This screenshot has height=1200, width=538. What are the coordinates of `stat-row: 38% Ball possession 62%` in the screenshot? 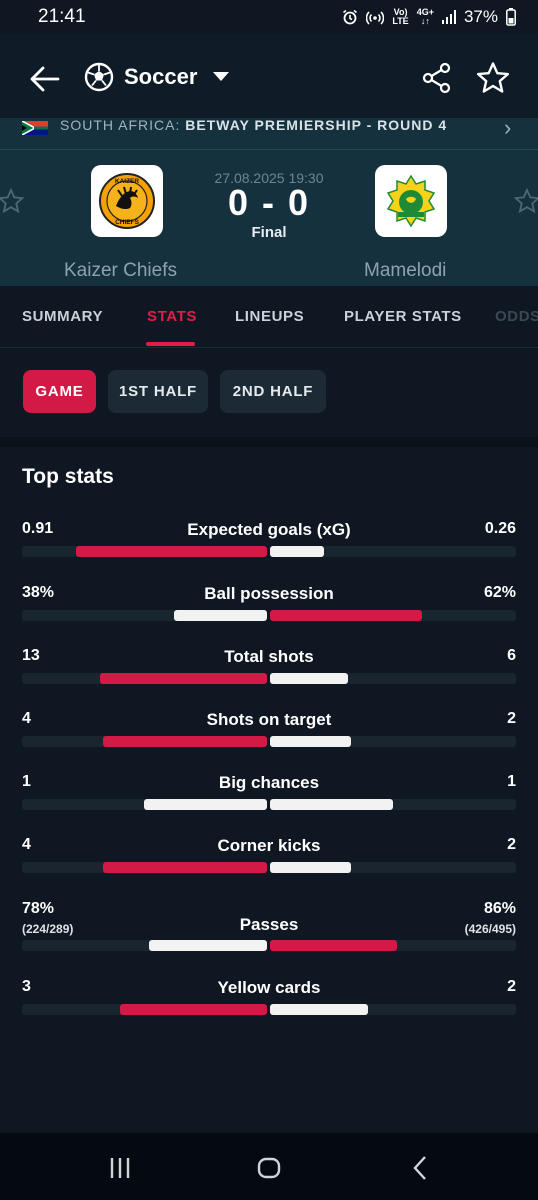 It's located at (269, 609).